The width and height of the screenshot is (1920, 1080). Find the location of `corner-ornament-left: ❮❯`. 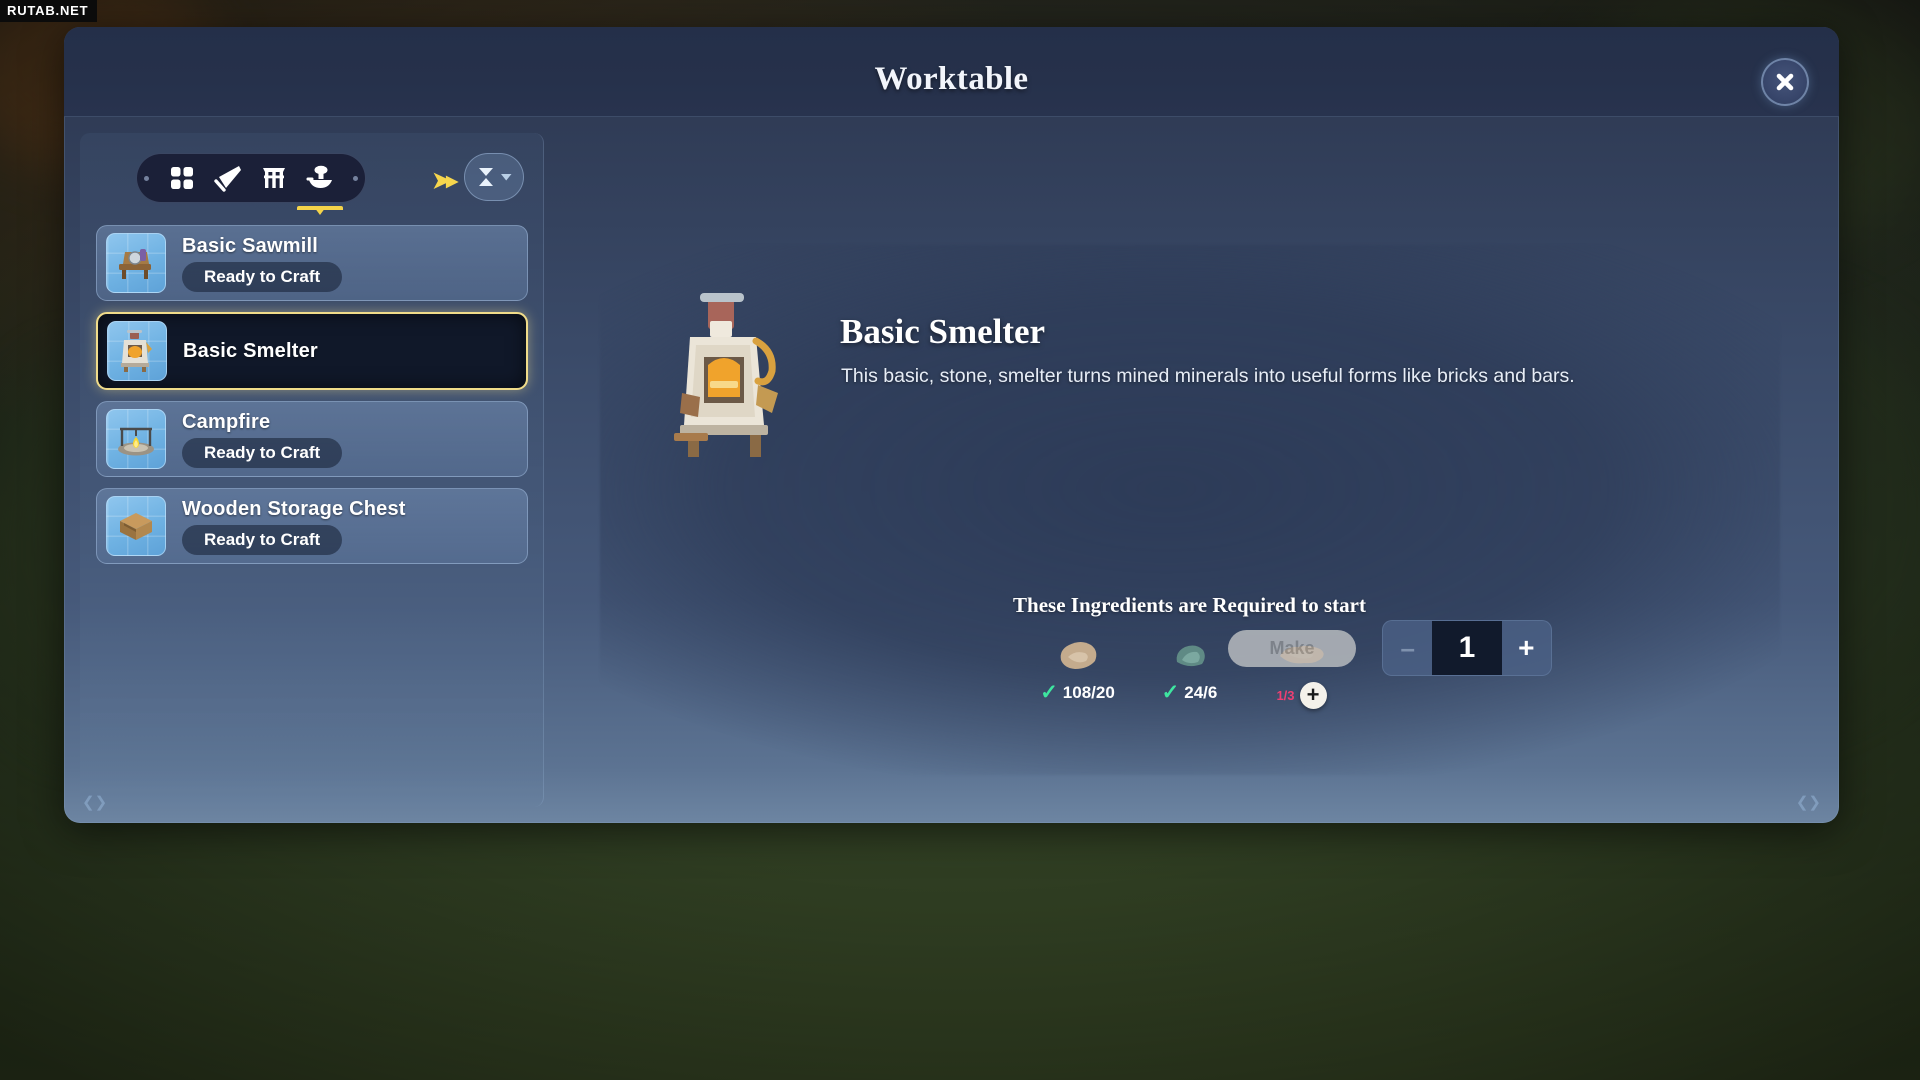

corner-ornament-left: ❮❯ is located at coordinates (95, 802).